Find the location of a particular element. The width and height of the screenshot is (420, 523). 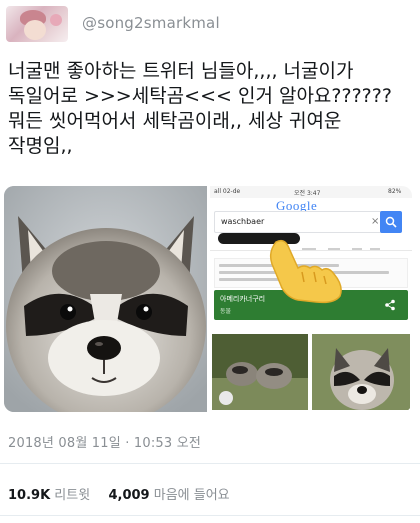

result-image-raccoons-water is located at coordinates (260, 372).